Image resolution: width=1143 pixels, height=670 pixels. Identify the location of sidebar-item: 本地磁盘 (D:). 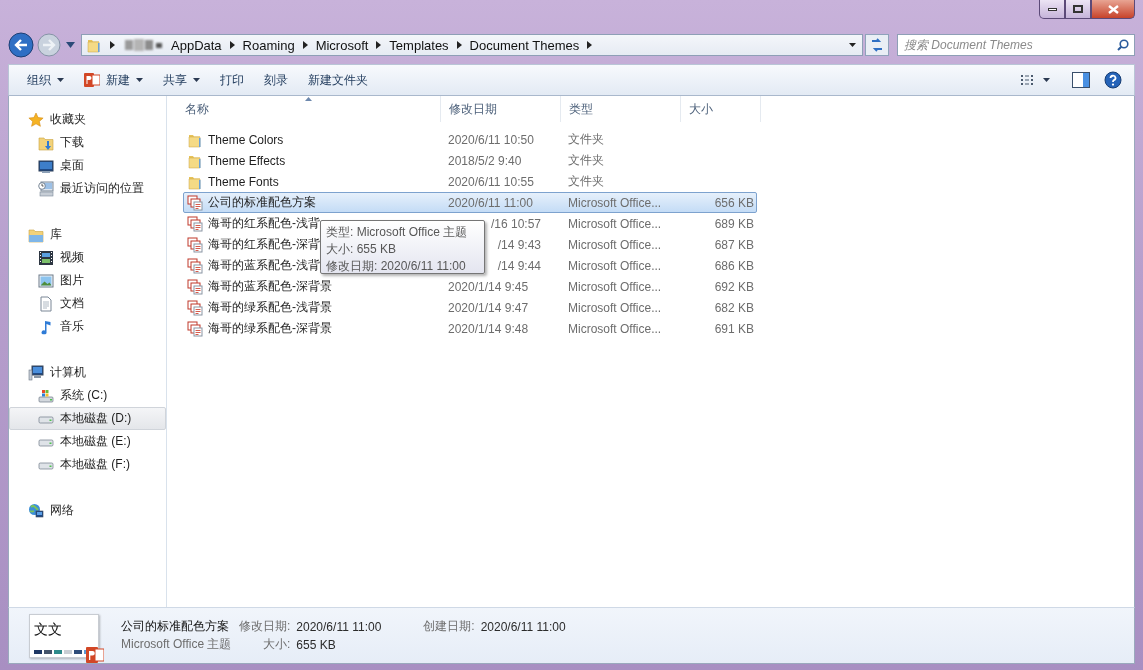
(87, 418).